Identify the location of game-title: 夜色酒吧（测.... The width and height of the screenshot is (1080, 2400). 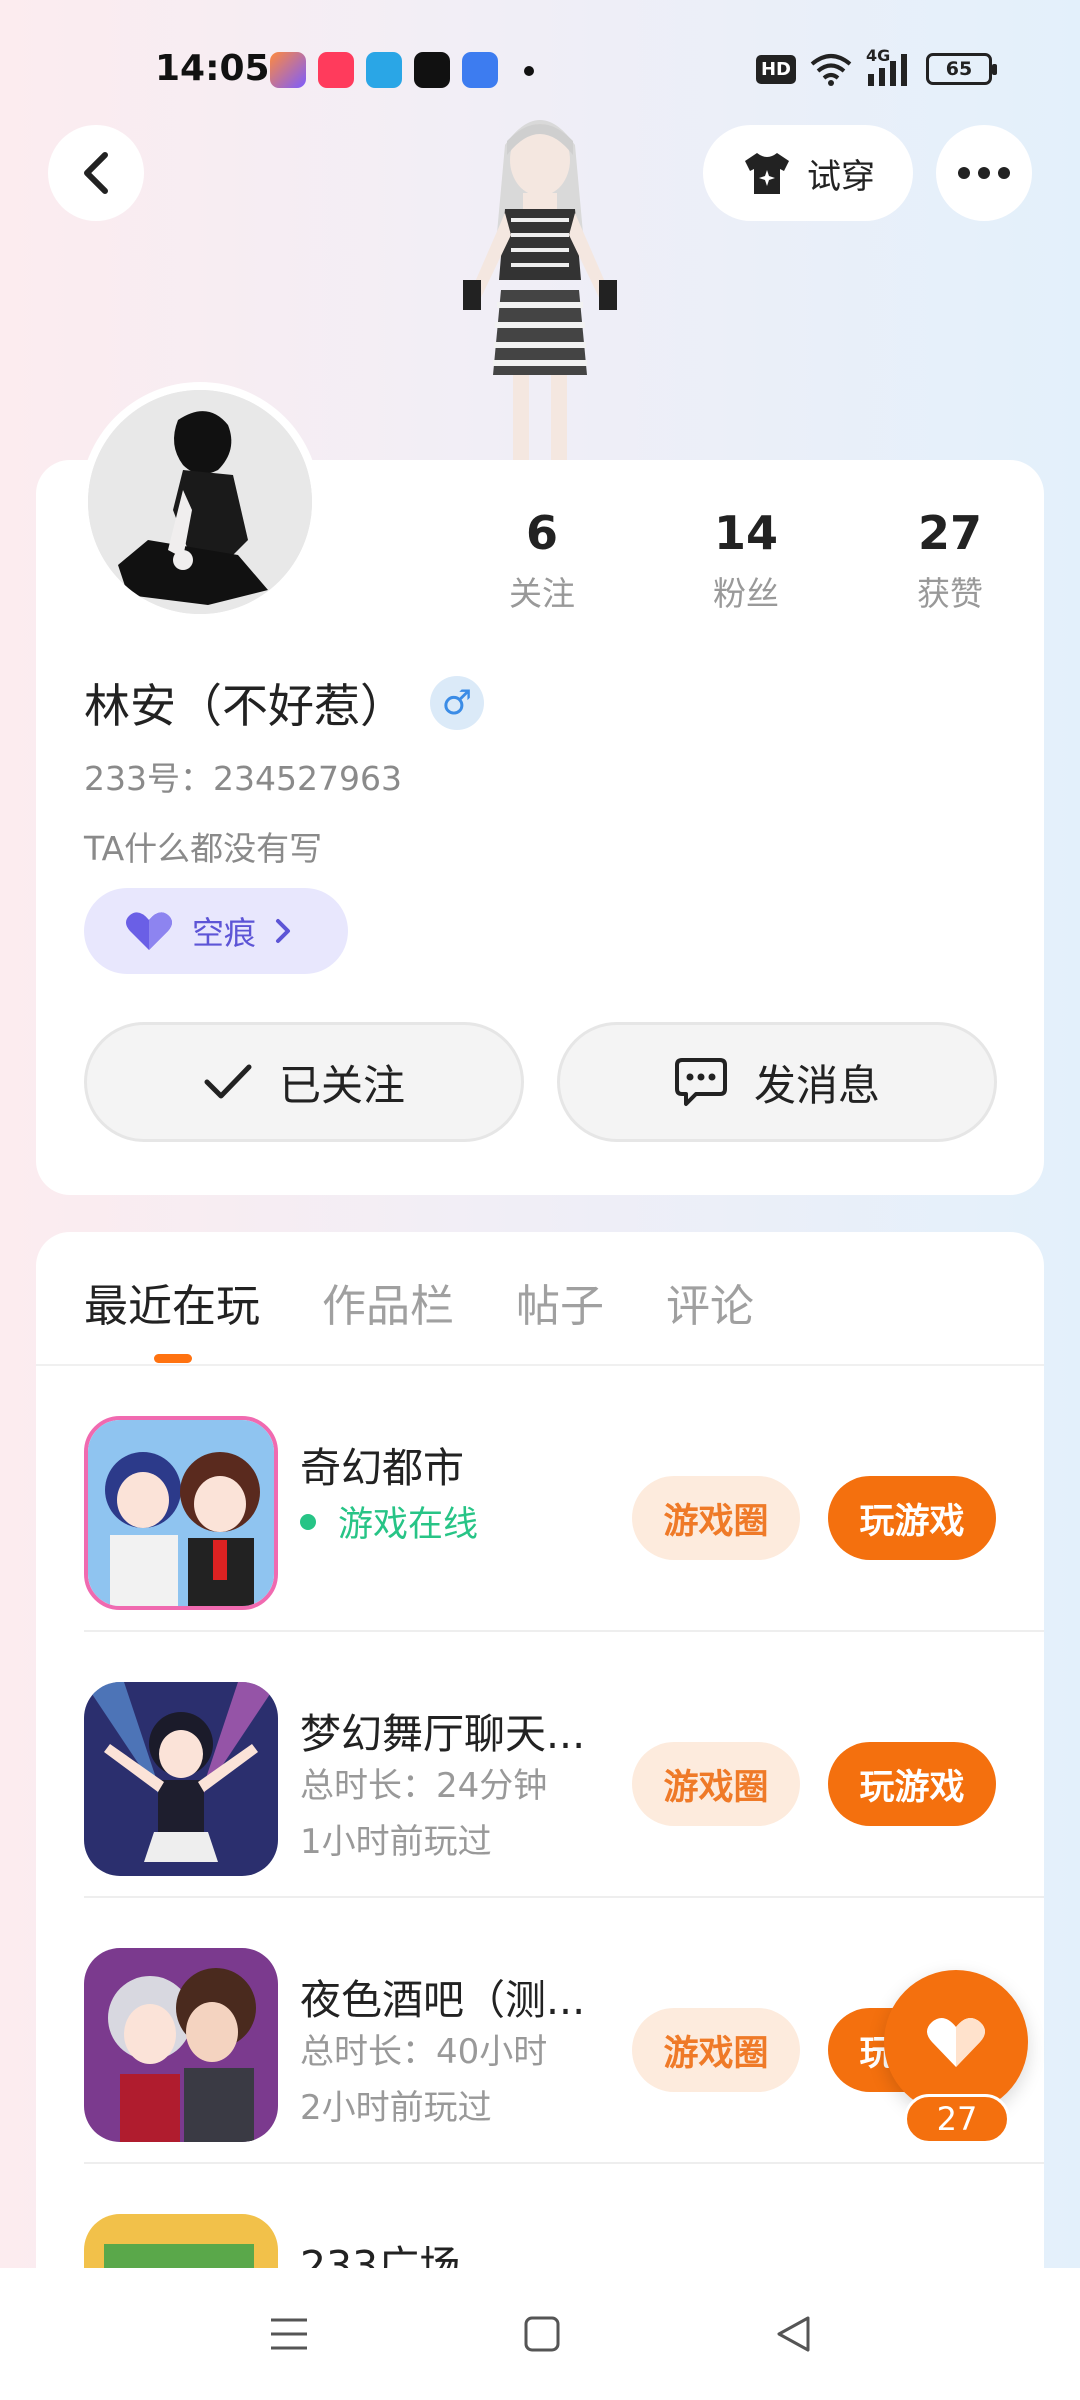
(443, 2000).